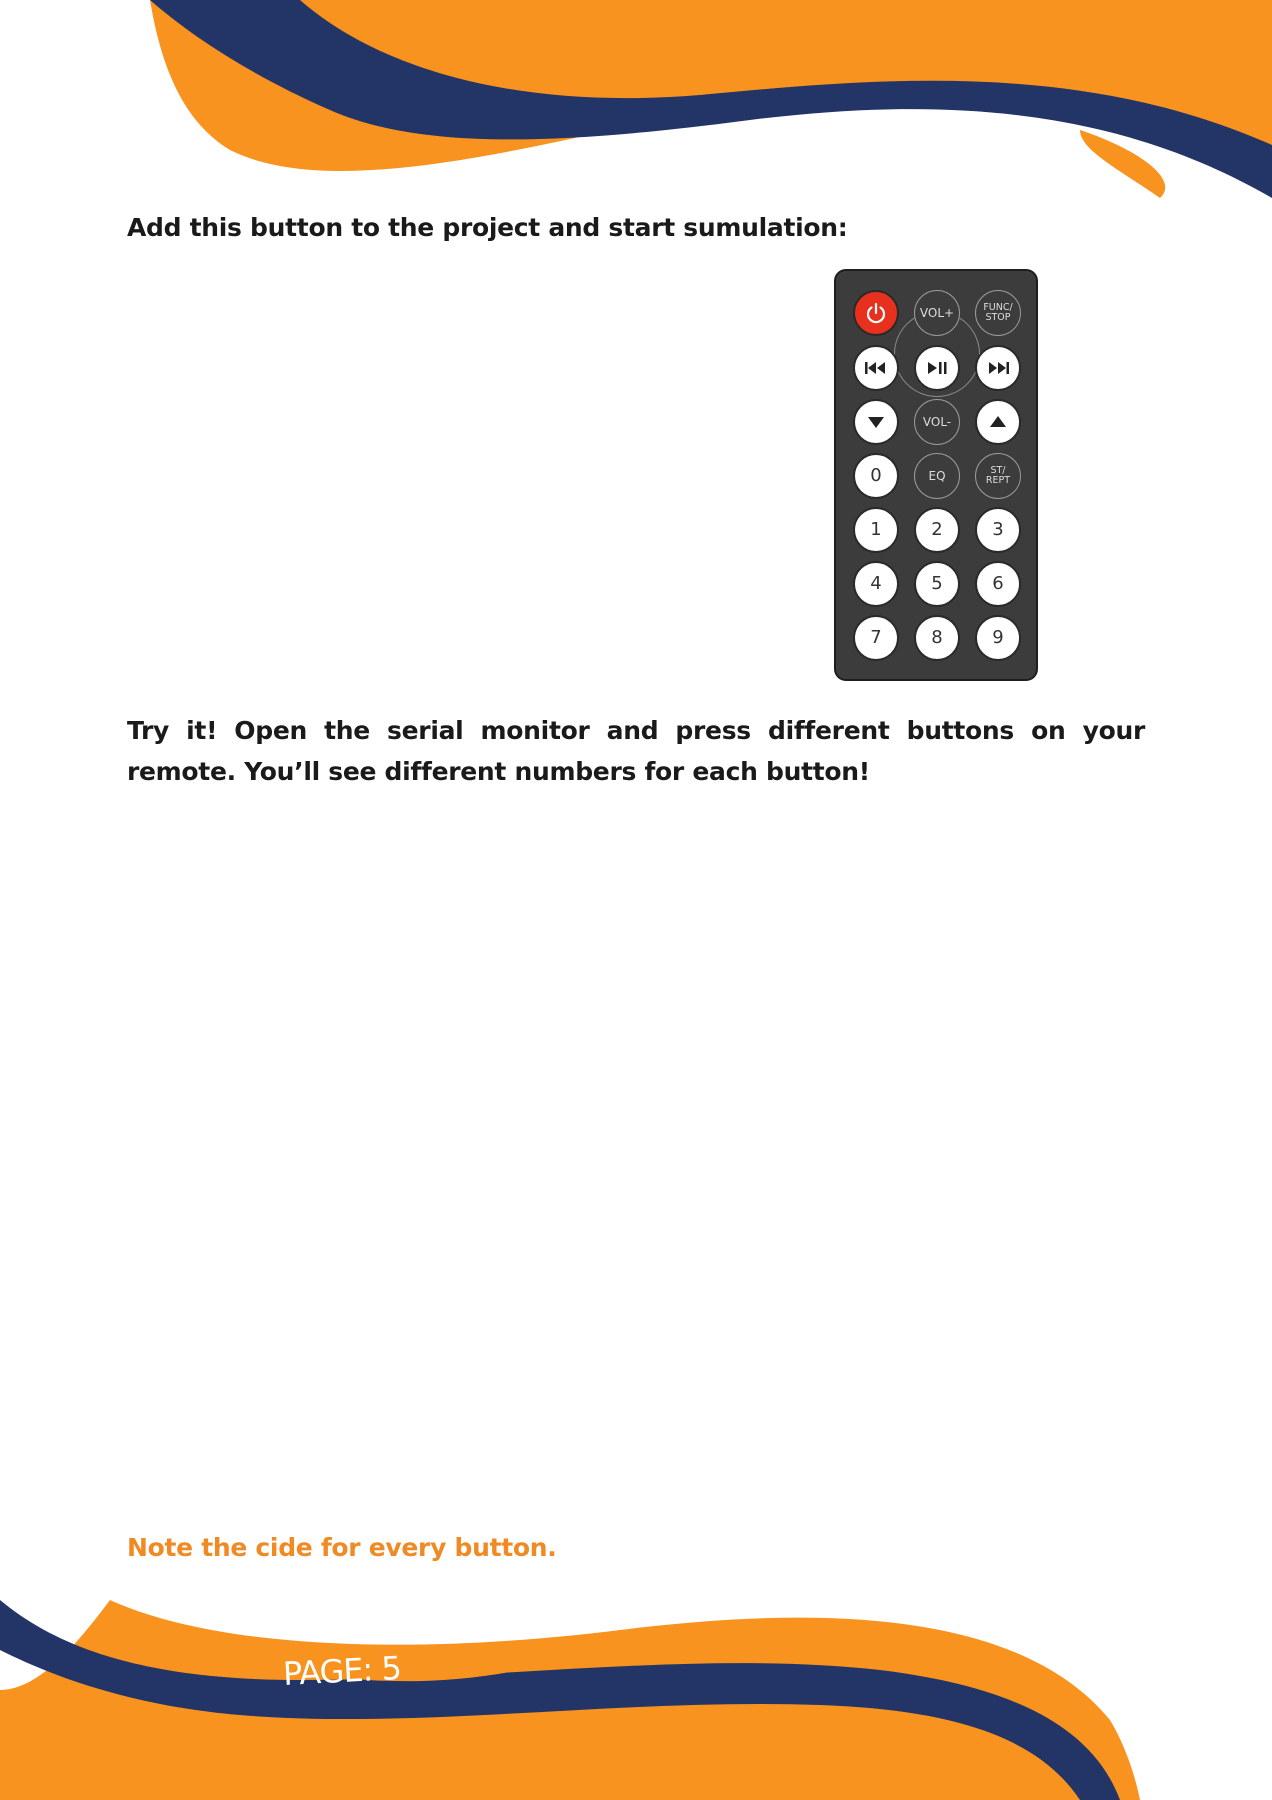 This screenshot has height=1800, width=1272. I want to click on power-button, so click(876, 313).